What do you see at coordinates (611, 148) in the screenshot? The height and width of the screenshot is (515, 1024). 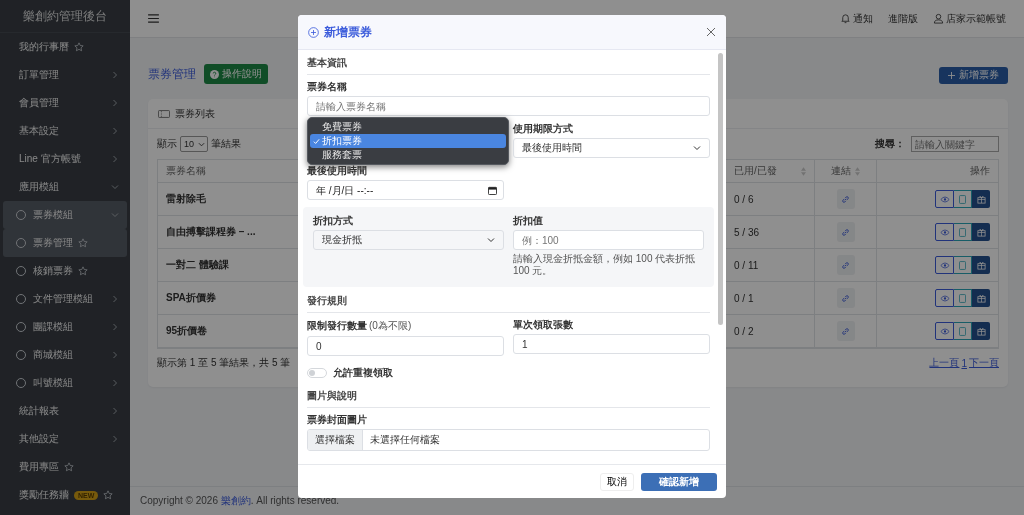 I see `expiry-mode-select: 最後使用時間` at bounding box center [611, 148].